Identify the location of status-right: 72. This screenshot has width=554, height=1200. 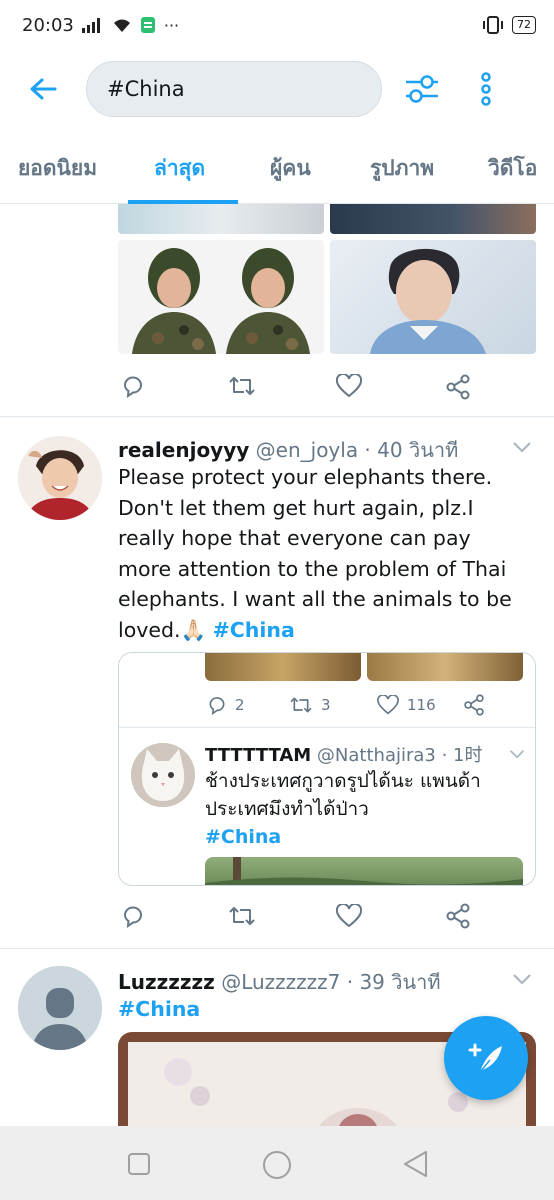
(509, 25).